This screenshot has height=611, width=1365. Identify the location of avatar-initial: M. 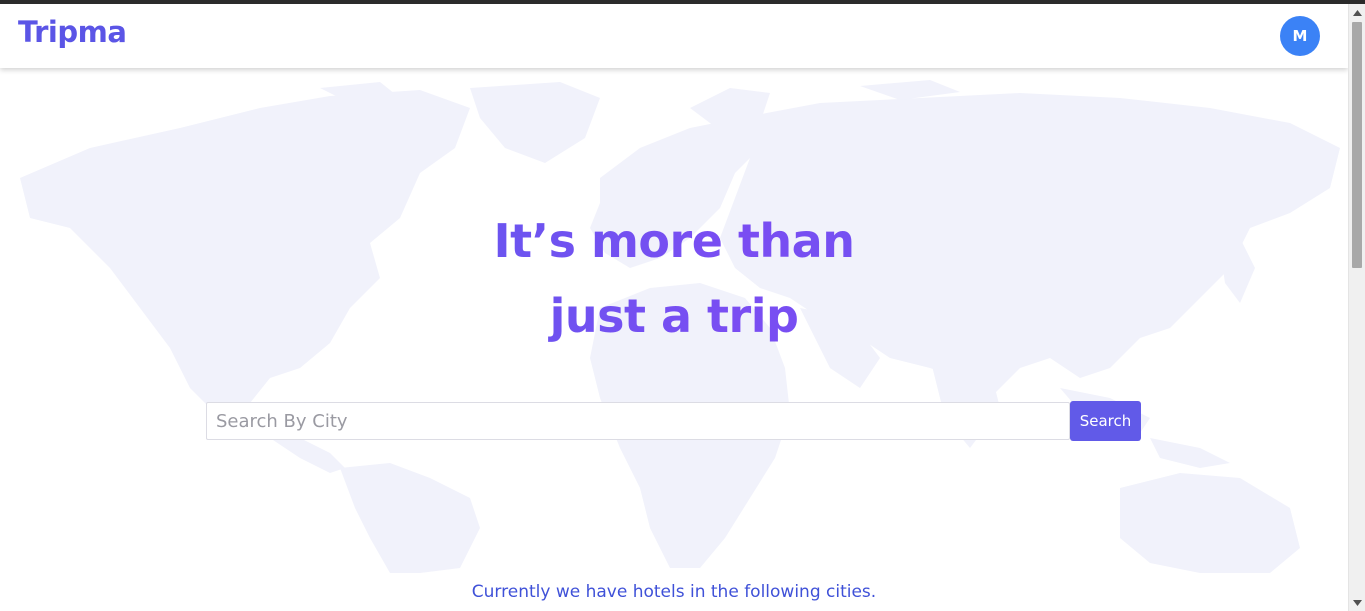
(1300, 36).